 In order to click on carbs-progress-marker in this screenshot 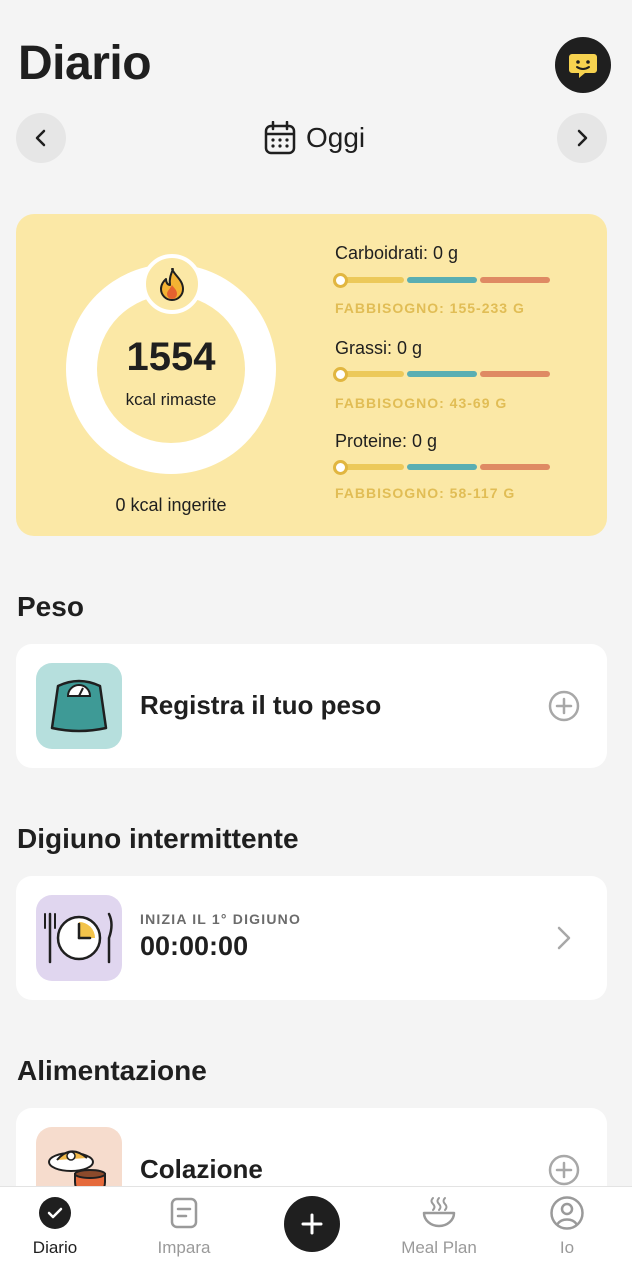, I will do `click(340, 280)`.